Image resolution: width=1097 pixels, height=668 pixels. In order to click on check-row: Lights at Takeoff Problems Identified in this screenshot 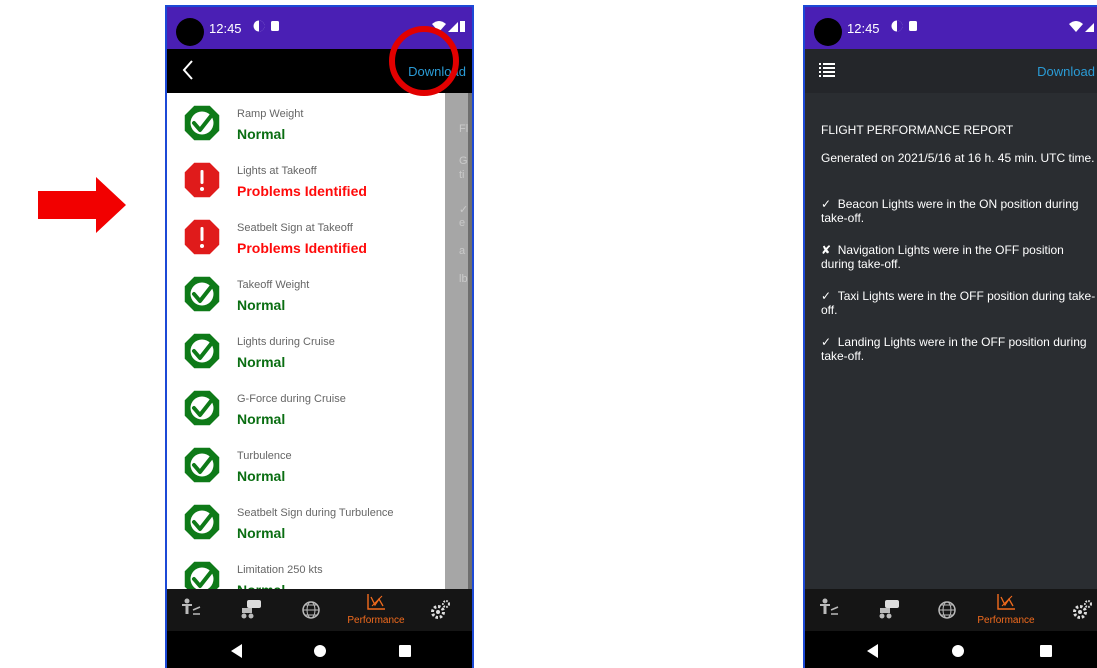, I will do `click(306, 181)`.